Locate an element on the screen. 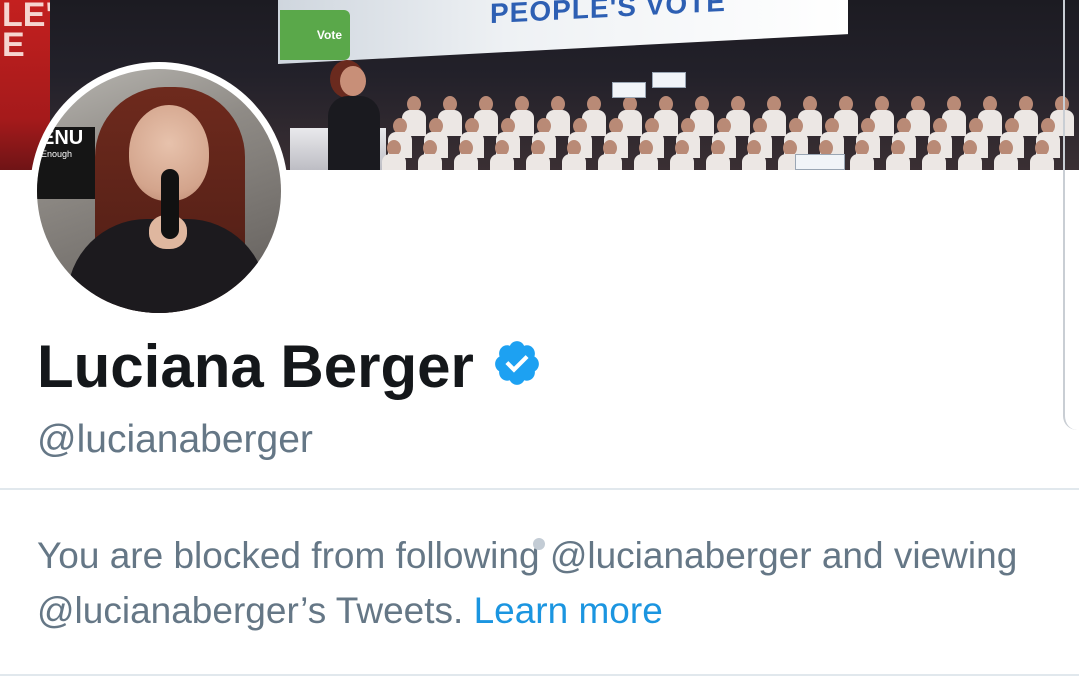  banner-crowd is located at coordinates (729, 133).